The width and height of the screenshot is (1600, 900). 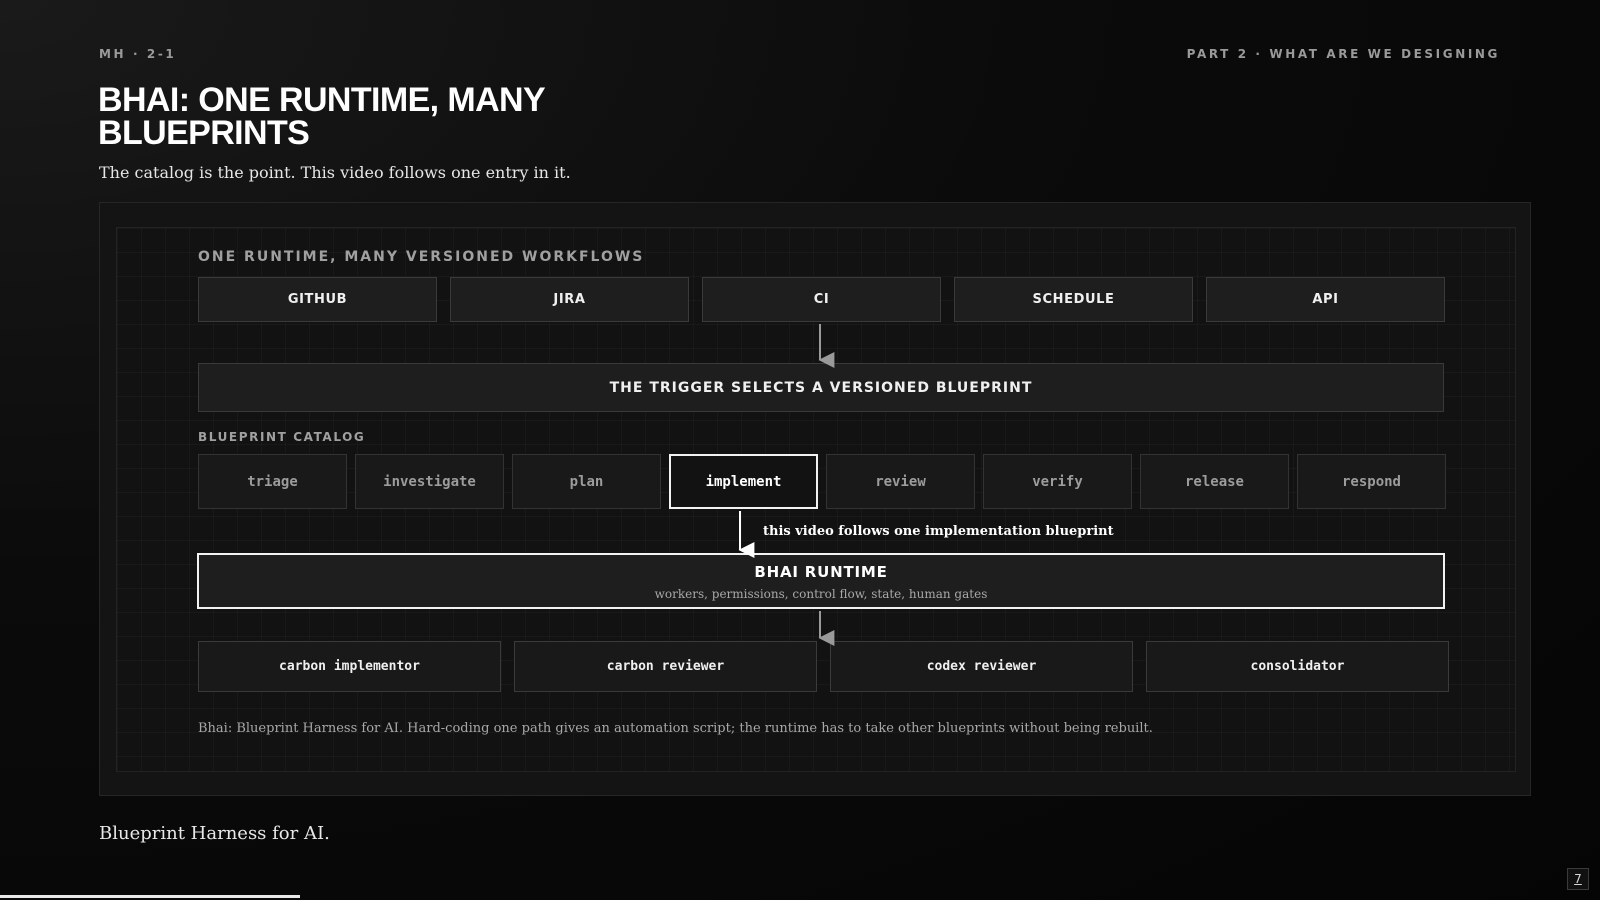 What do you see at coordinates (821, 299) in the screenshot?
I see `trigger-ci: CI` at bounding box center [821, 299].